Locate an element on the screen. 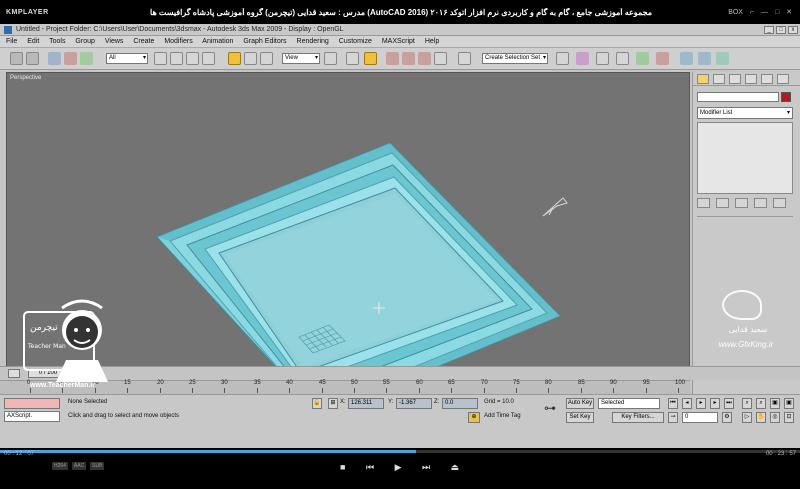 The height and width of the screenshot is (489, 800). maximize-button: □ is located at coordinates (777, 12).